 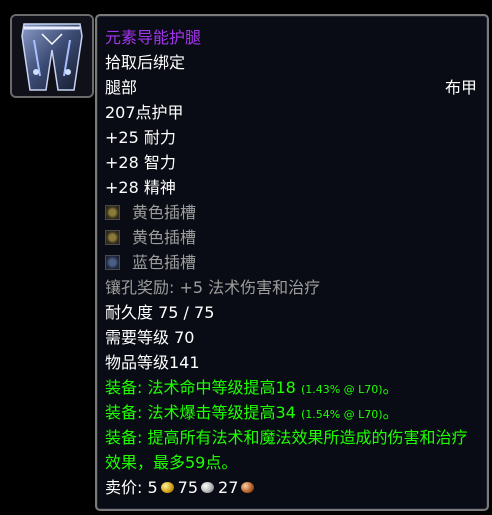 What do you see at coordinates (208, 487) in the screenshot?
I see `silver-coin-icon` at bounding box center [208, 487].